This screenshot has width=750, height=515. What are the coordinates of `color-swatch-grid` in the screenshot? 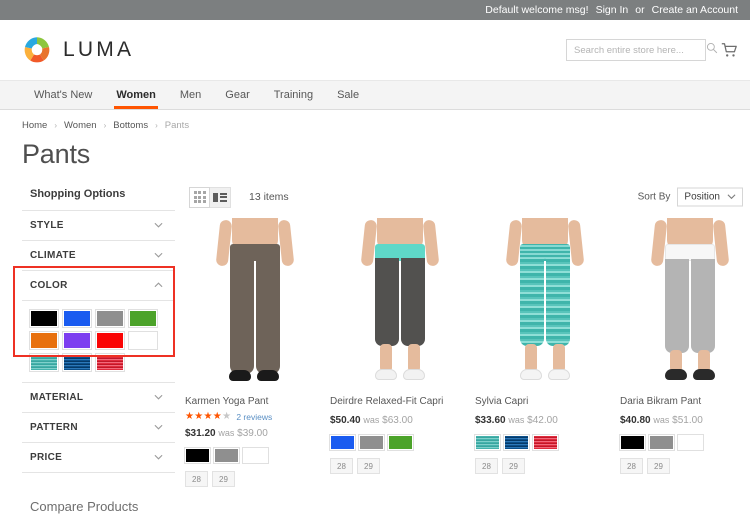 It's located at (98, 342).